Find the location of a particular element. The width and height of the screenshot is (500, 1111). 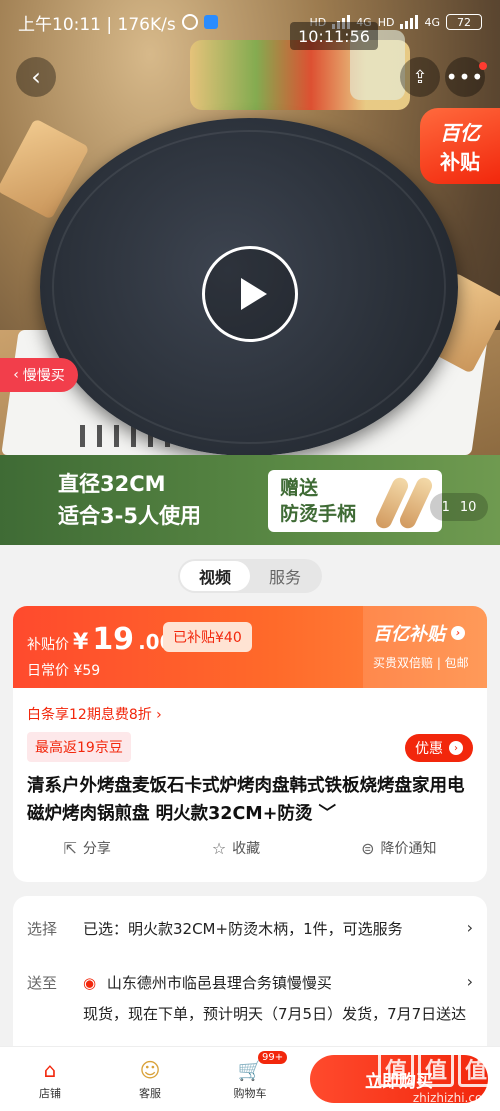

favorite-action-label: 收藏 is located at coordinates (246, 849).